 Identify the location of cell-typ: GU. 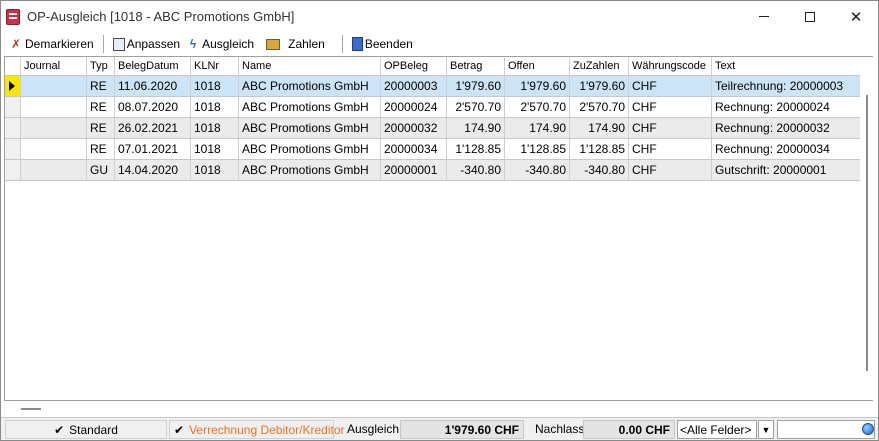
(101, 170).